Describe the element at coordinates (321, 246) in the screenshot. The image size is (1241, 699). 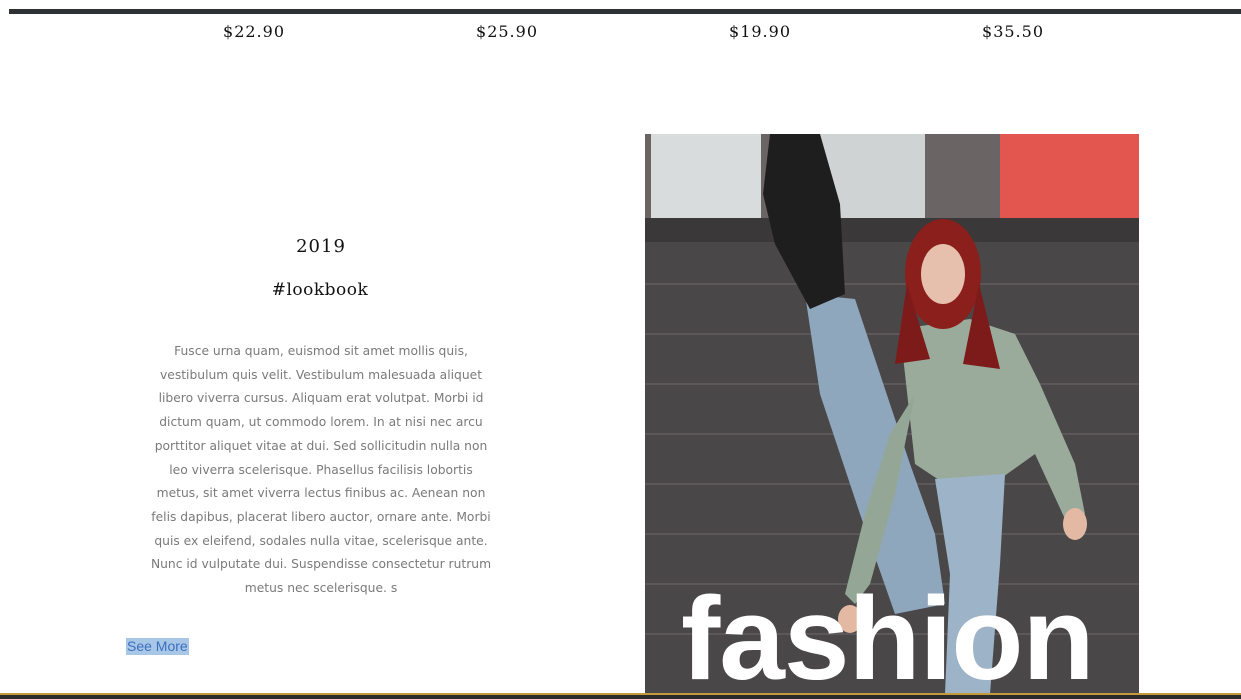
I see `lookbook-year: 2019` at that location.